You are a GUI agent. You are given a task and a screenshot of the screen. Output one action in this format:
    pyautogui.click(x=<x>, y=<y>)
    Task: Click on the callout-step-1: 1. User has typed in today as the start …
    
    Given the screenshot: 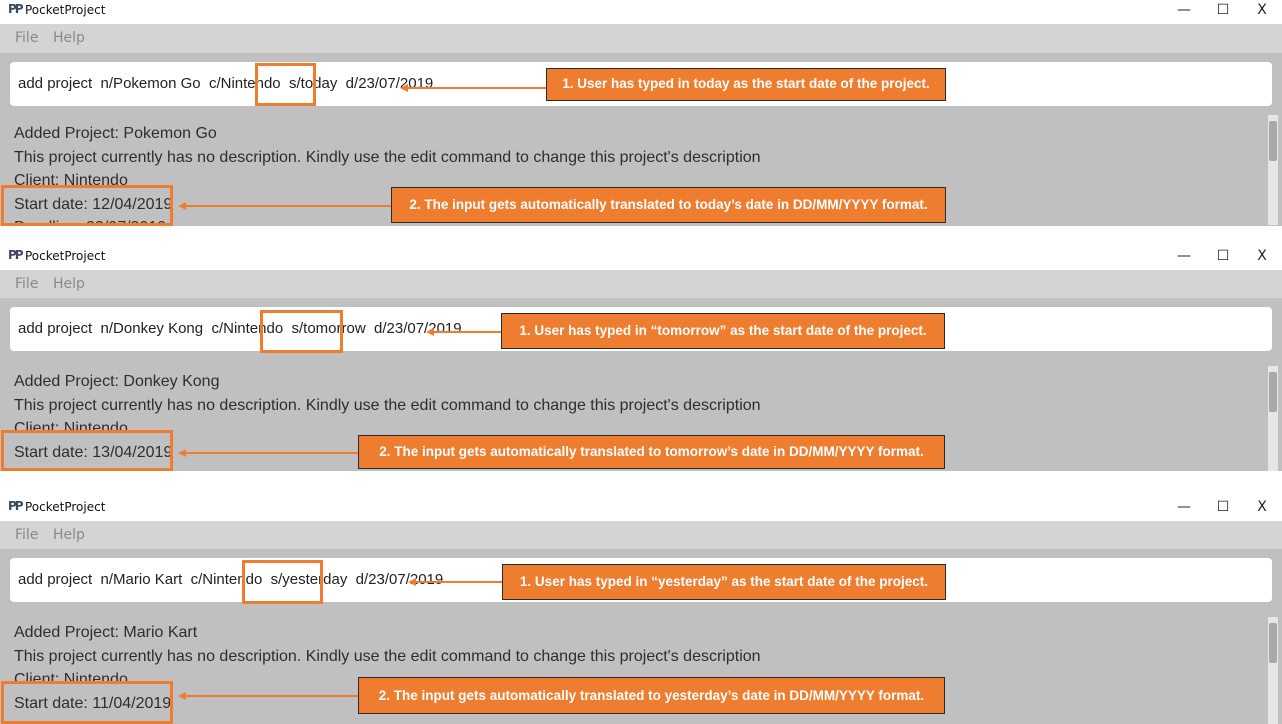 What is the action you would take?
    pyautogui.click(x=746, y=84)
    